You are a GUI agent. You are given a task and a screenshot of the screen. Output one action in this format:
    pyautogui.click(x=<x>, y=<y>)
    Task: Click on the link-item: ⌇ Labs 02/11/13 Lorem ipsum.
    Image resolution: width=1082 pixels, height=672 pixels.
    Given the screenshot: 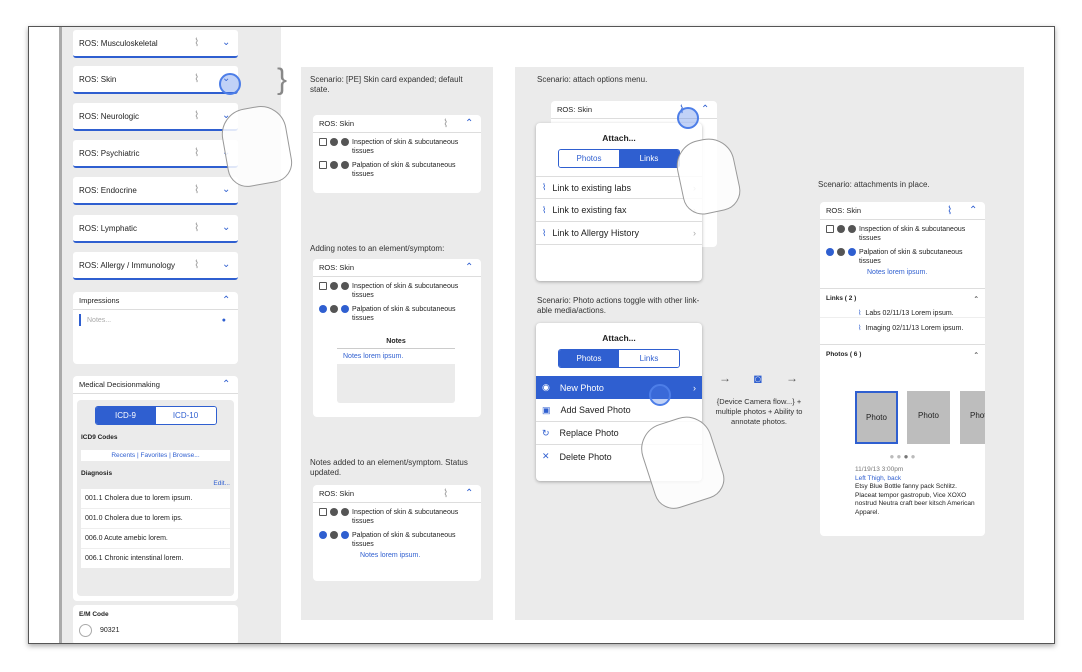 What is the action you would take?
    pyautogui.click(x=902, y=310)
    